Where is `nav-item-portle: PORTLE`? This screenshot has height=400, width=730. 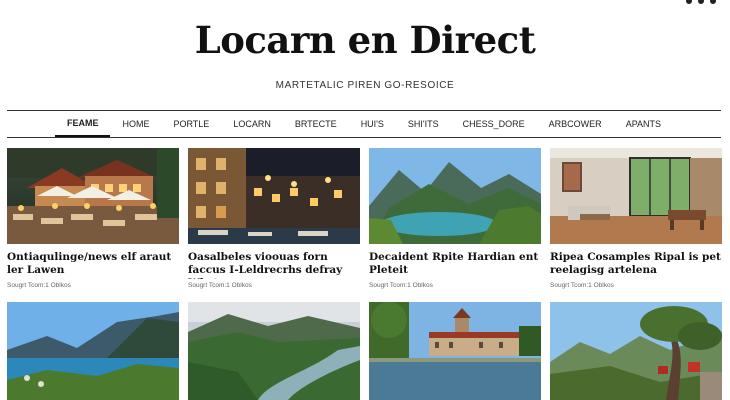 nav-item-portle: PORTLE is located at coordinates (191, 124).